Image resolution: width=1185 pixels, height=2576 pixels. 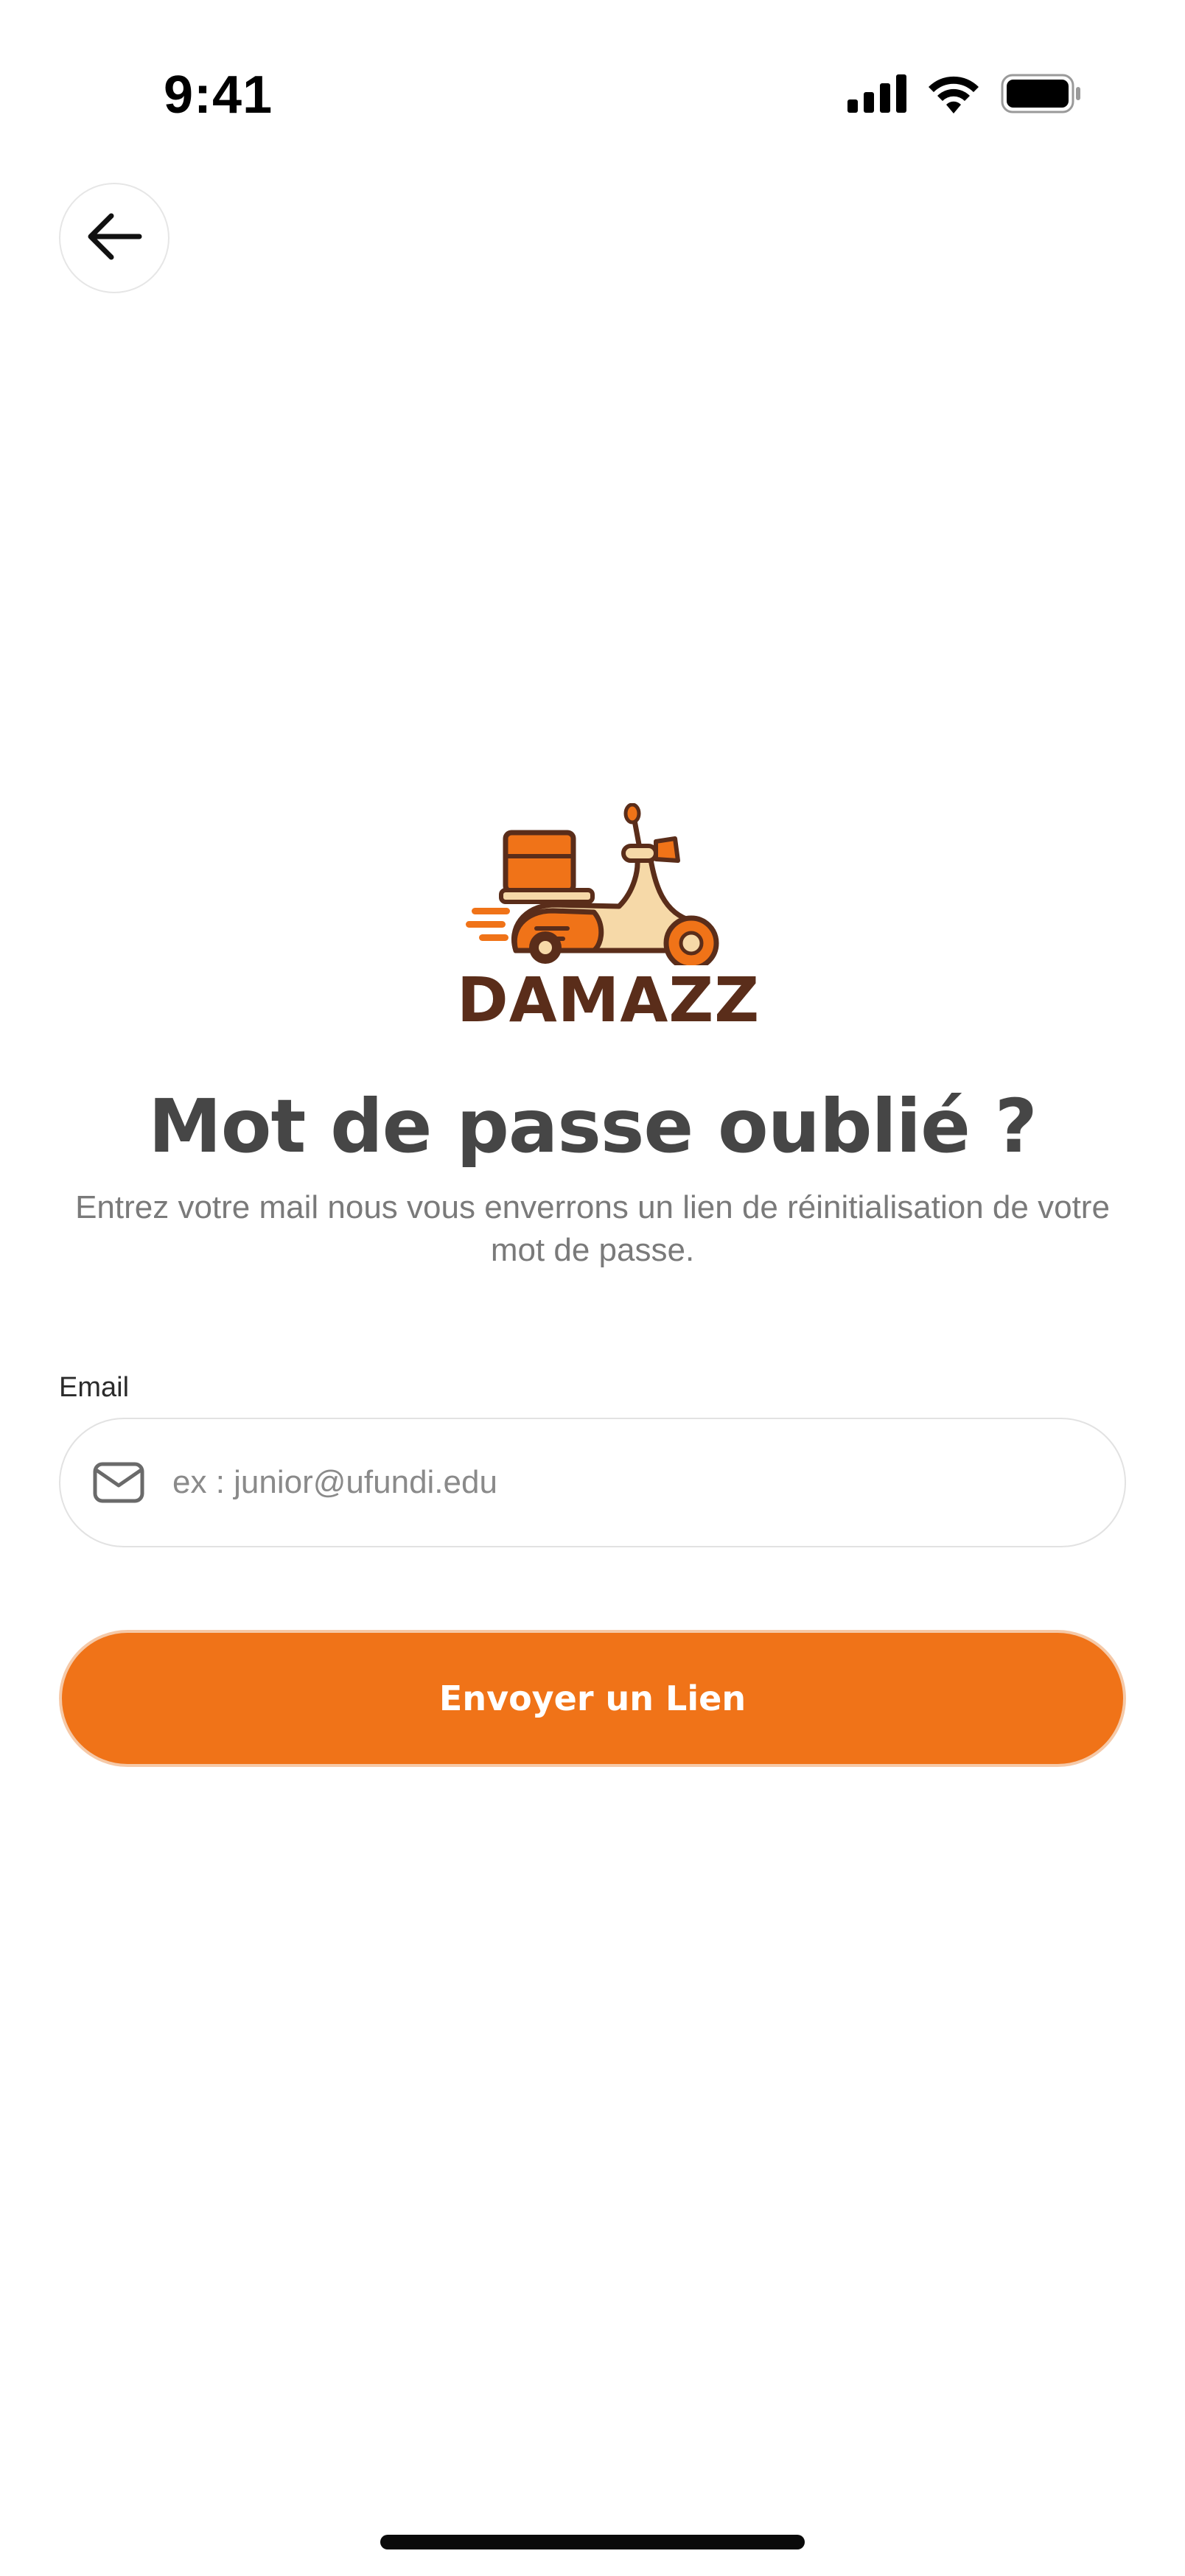 What do you see at coordinates (592, 1126) in the screenshot?
I see `page-title: Mot de passe oublié ?` at bounding box center [592, 1126].